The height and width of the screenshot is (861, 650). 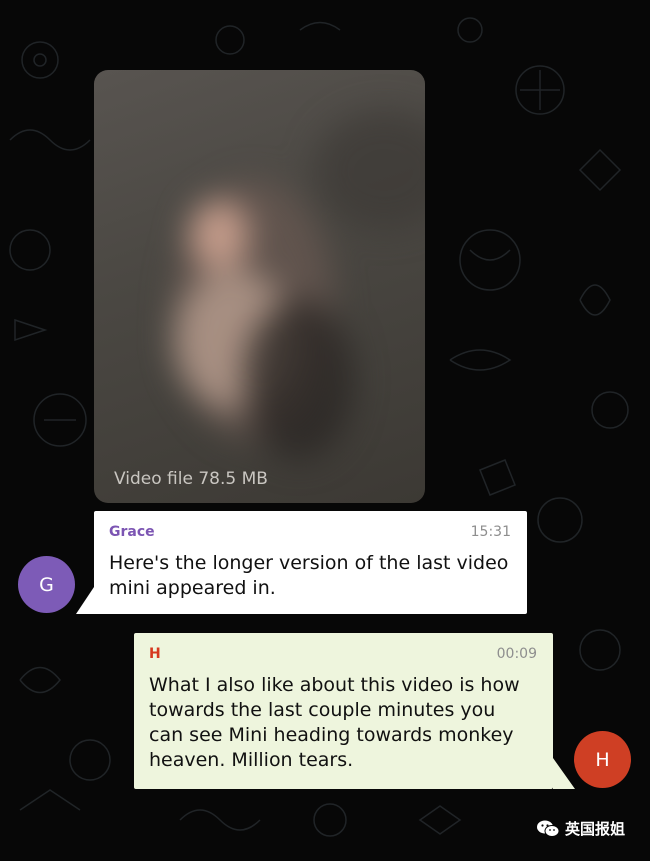 I want to click on avatar-h: H, so click(x=602, y=759).